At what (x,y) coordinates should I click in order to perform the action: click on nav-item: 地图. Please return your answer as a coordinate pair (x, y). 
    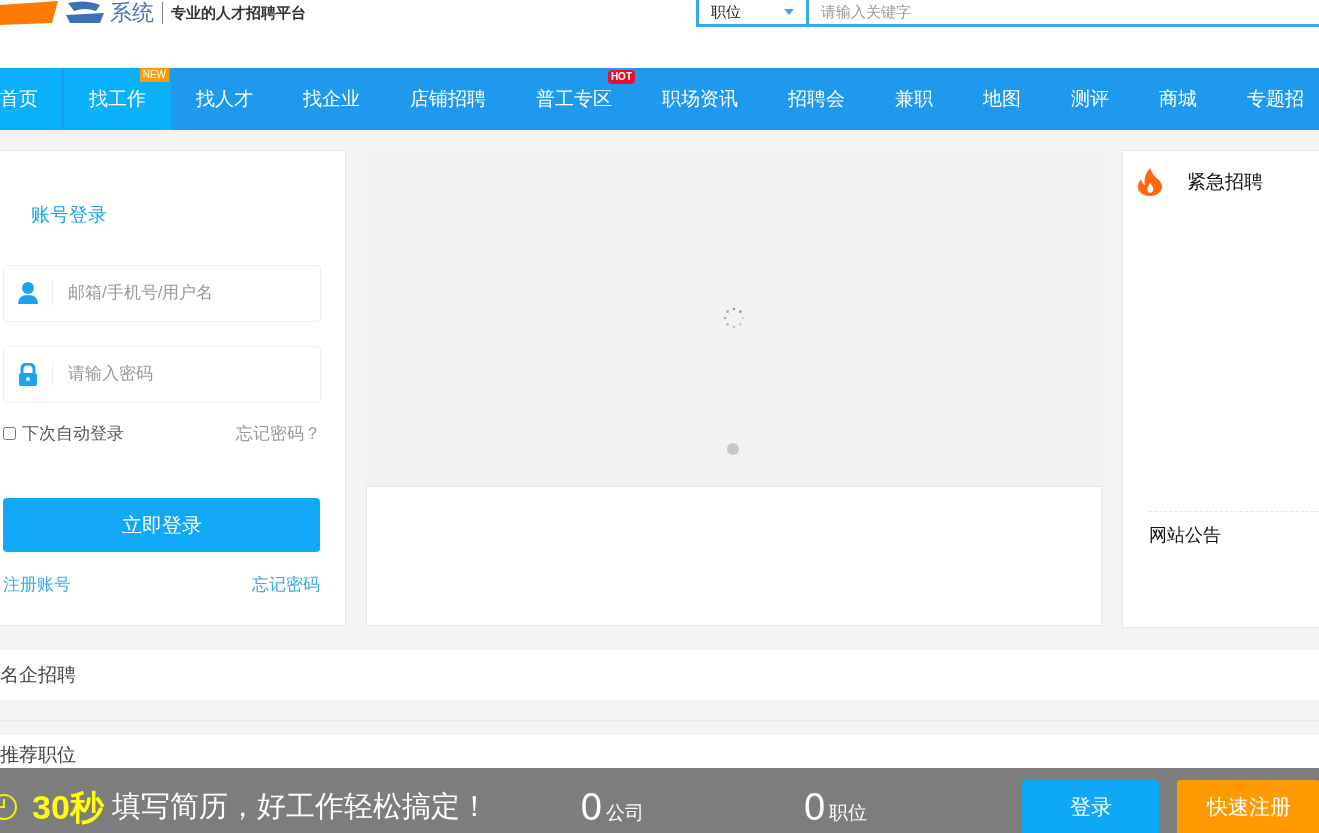
    Looking at the image, I should click on (1002, 107).